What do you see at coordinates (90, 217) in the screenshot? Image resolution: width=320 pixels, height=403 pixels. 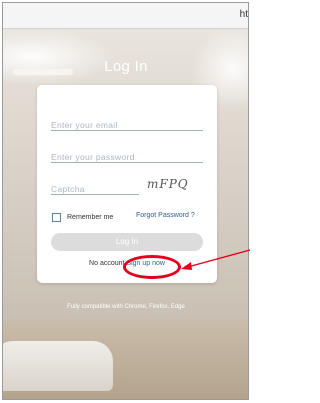 I see `remember-label: Remember me` at bounding box center [90, 217].